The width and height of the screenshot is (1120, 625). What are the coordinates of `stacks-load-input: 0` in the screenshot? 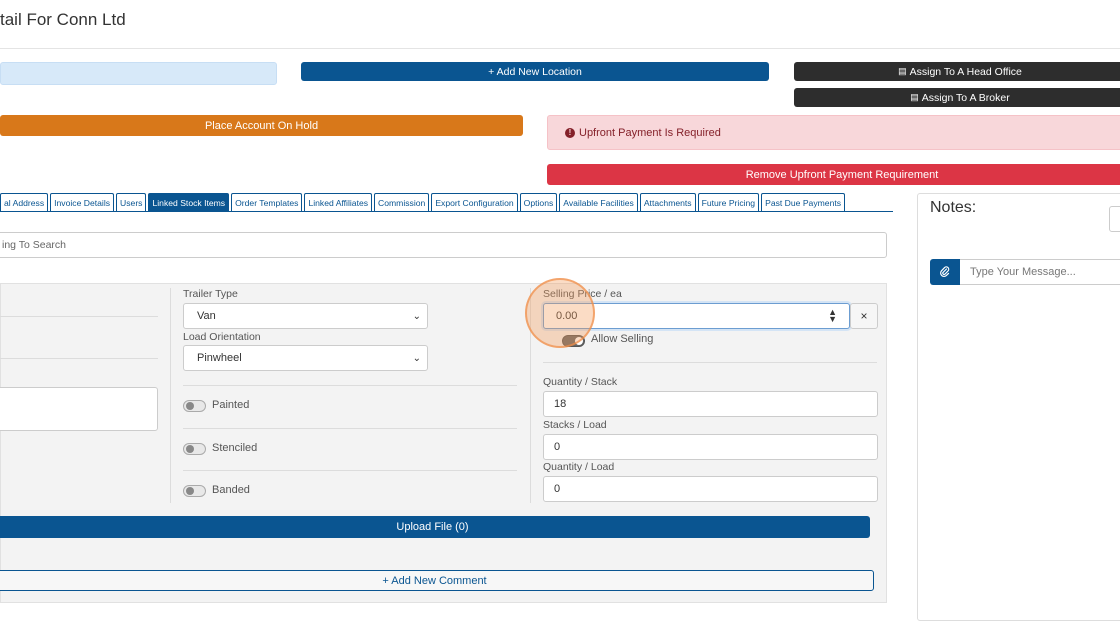 It's located at (710, 447).